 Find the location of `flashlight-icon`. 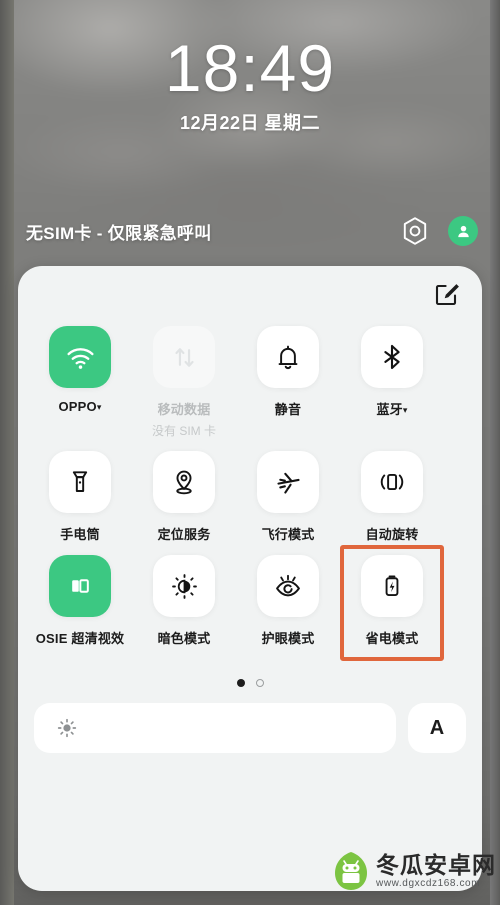

flashlight-icon is located at coordinates (80, 481).